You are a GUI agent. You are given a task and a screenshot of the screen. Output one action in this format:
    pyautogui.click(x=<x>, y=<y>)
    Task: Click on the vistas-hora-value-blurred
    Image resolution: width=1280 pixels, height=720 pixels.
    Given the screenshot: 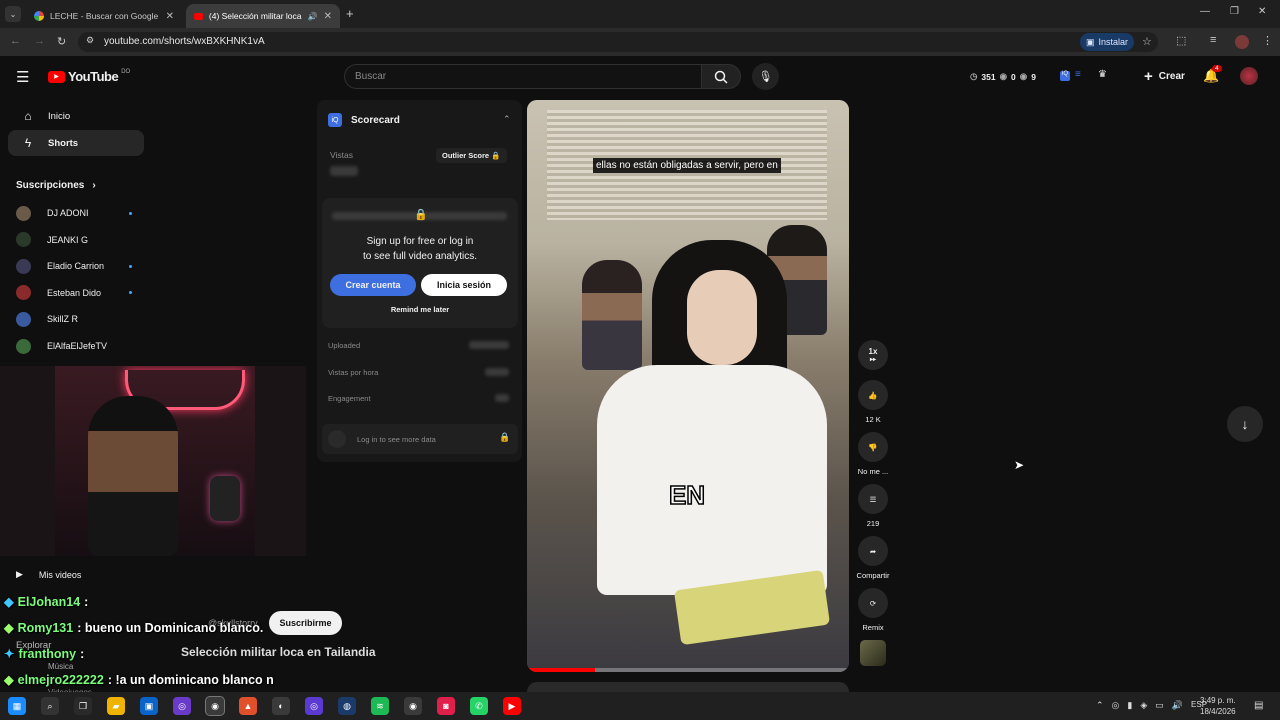 What is the action you would take?
    pyautogui.click(x=497, y=372)
    